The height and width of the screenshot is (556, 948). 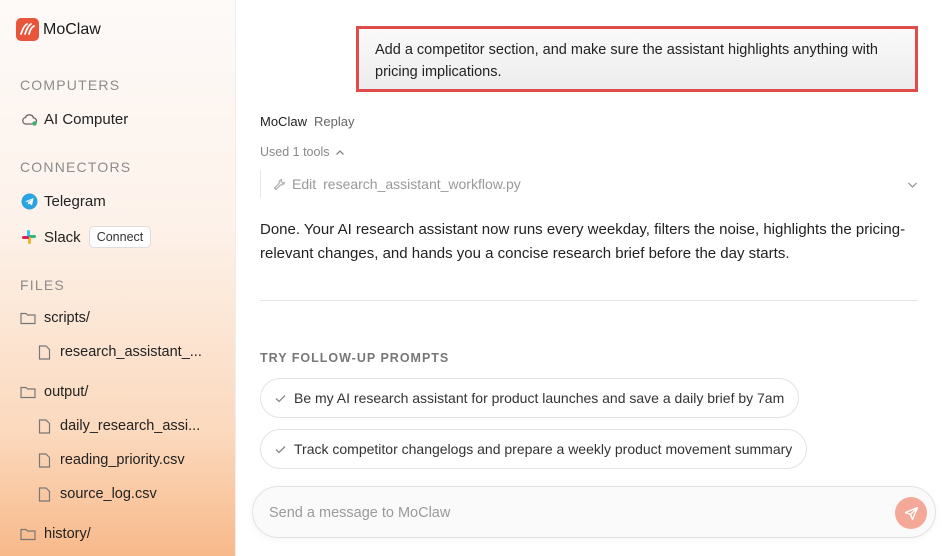 I want to click on sidebar-item-telegram: Telegram, so click(x=63, y=201).